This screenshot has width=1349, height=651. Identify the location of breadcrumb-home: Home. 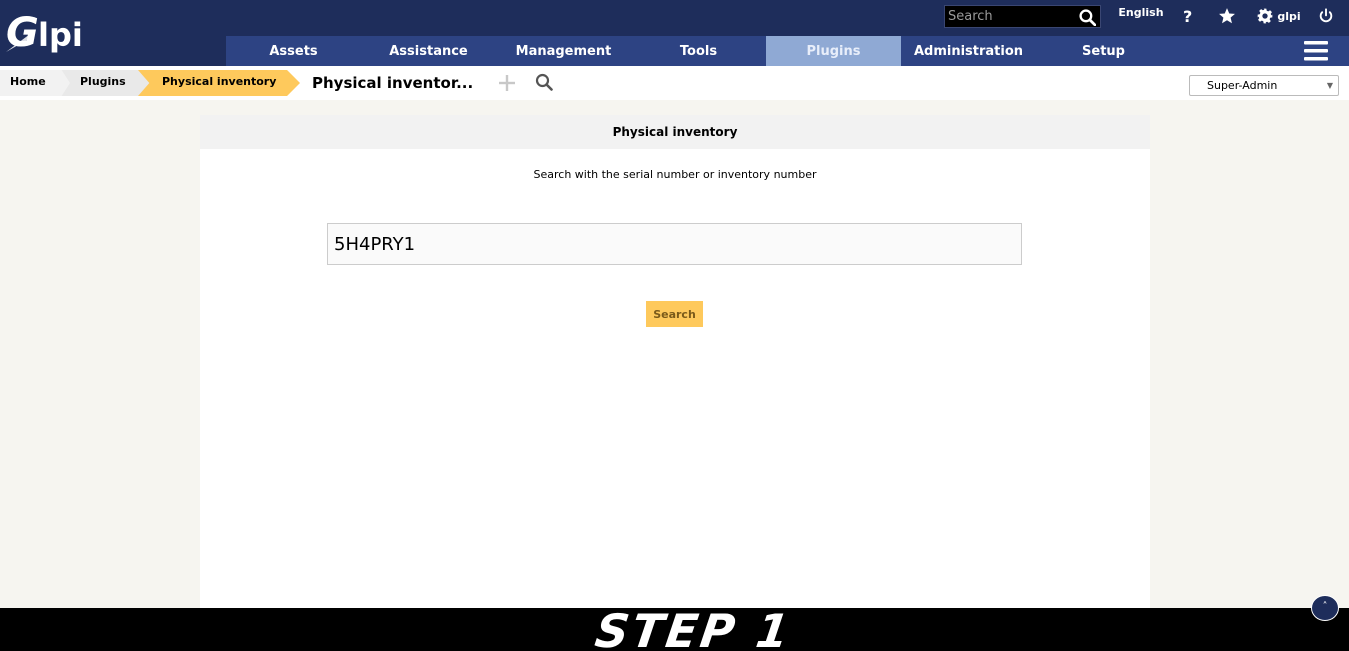
(35, 83).